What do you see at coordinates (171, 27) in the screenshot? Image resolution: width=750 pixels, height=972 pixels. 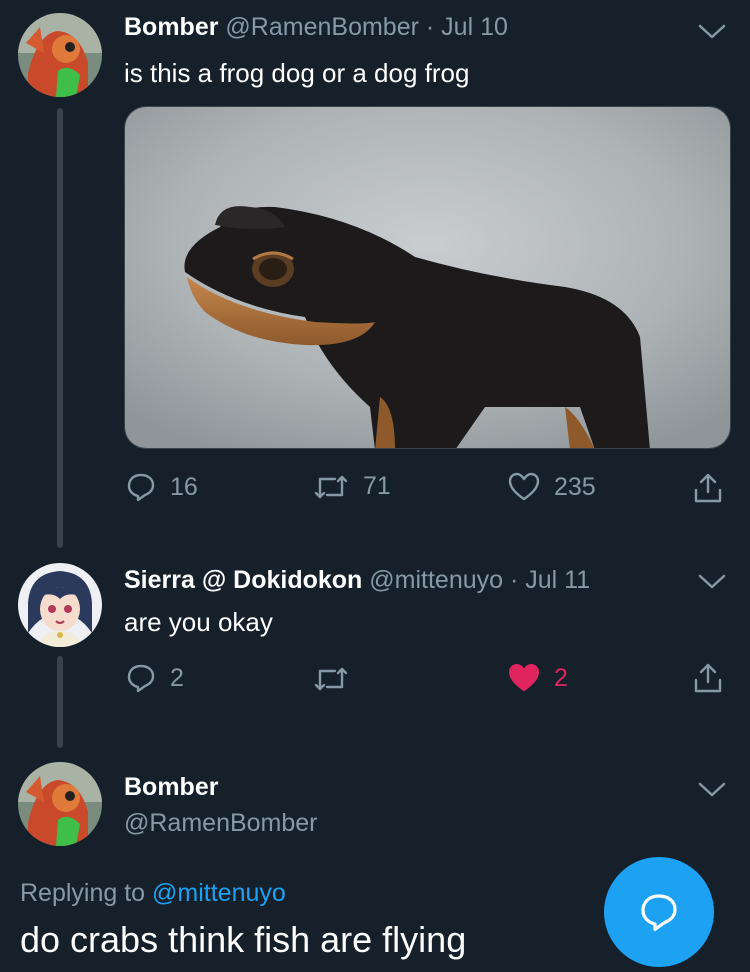 I see `display-name: Bomber` at bounding box center [171, 27].